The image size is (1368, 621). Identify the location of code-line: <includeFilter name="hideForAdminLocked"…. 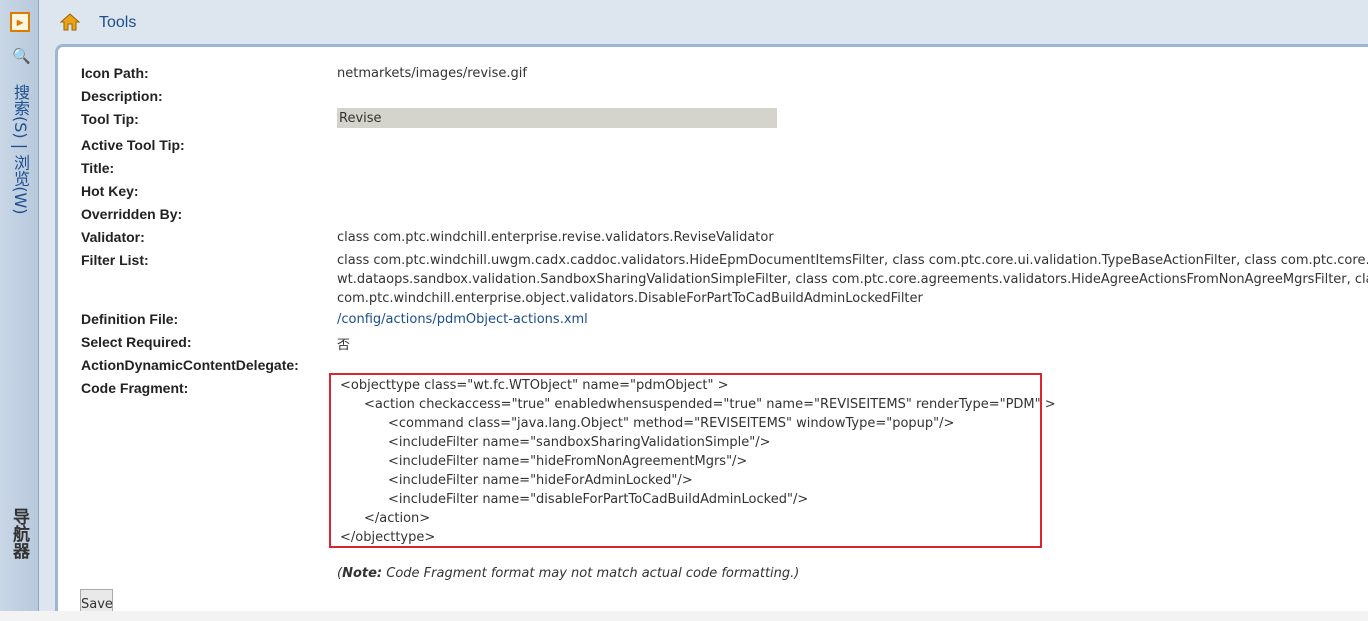
(540, 480).